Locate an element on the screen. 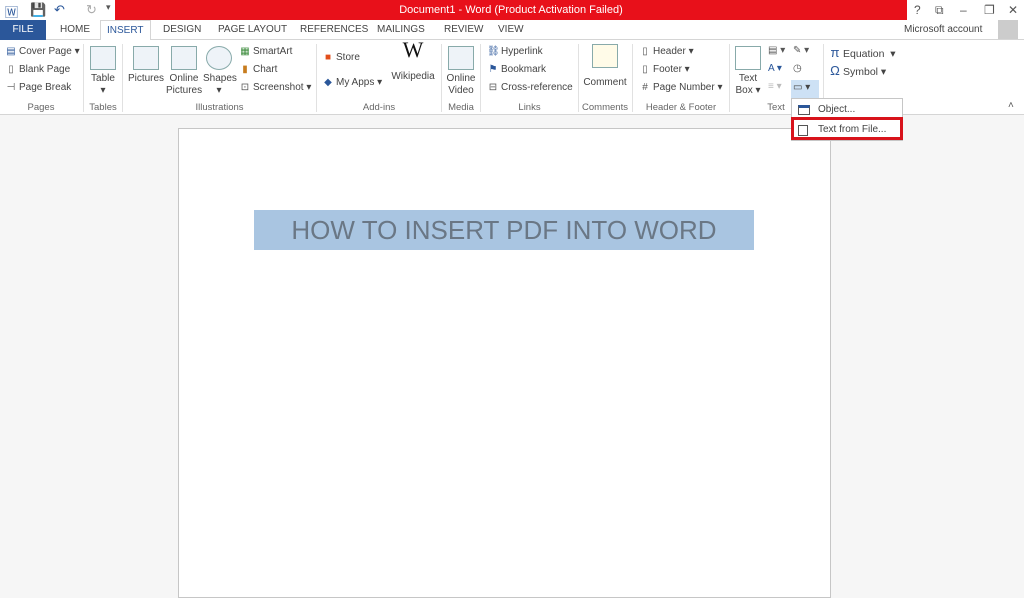  tab-file: FILE is located at coordinates (23, 30).